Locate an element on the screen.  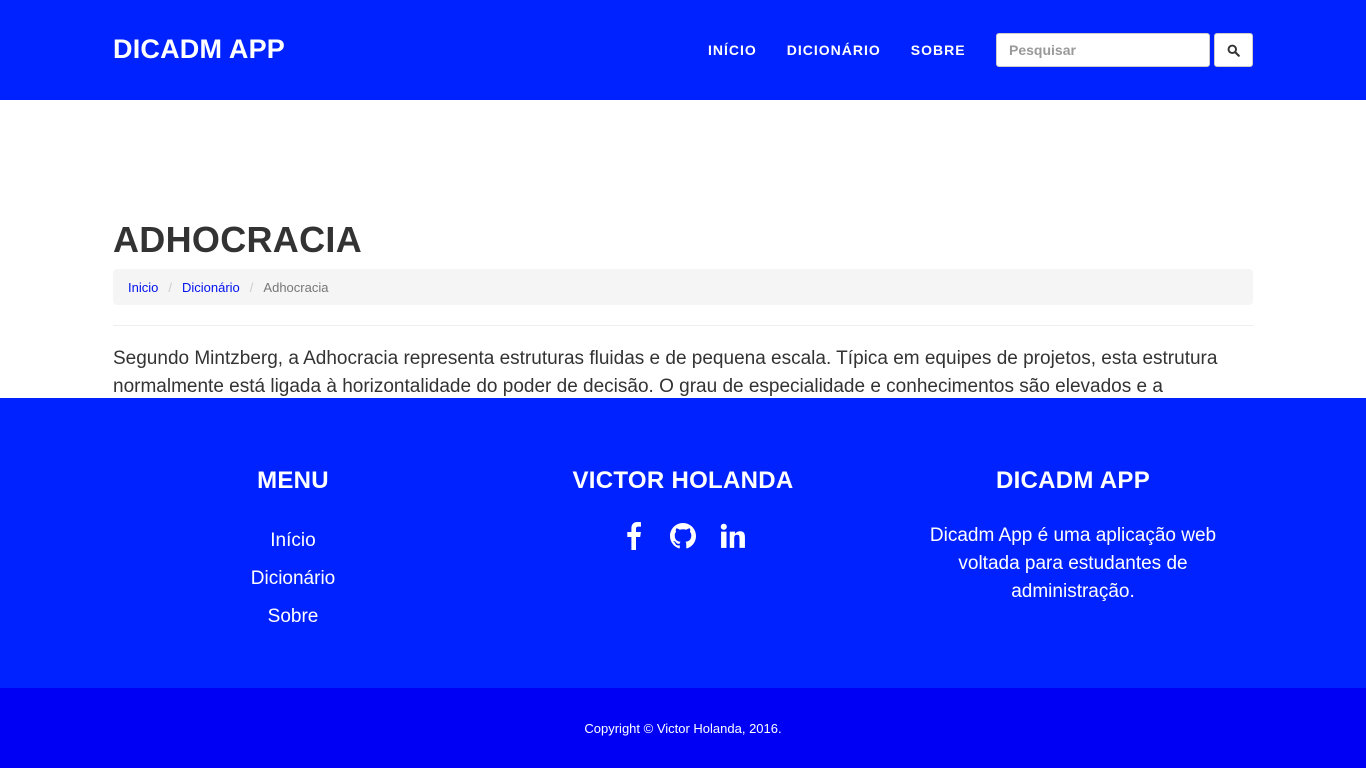
footer-link-sobre: Sobre is located at coordinates (293, 617).